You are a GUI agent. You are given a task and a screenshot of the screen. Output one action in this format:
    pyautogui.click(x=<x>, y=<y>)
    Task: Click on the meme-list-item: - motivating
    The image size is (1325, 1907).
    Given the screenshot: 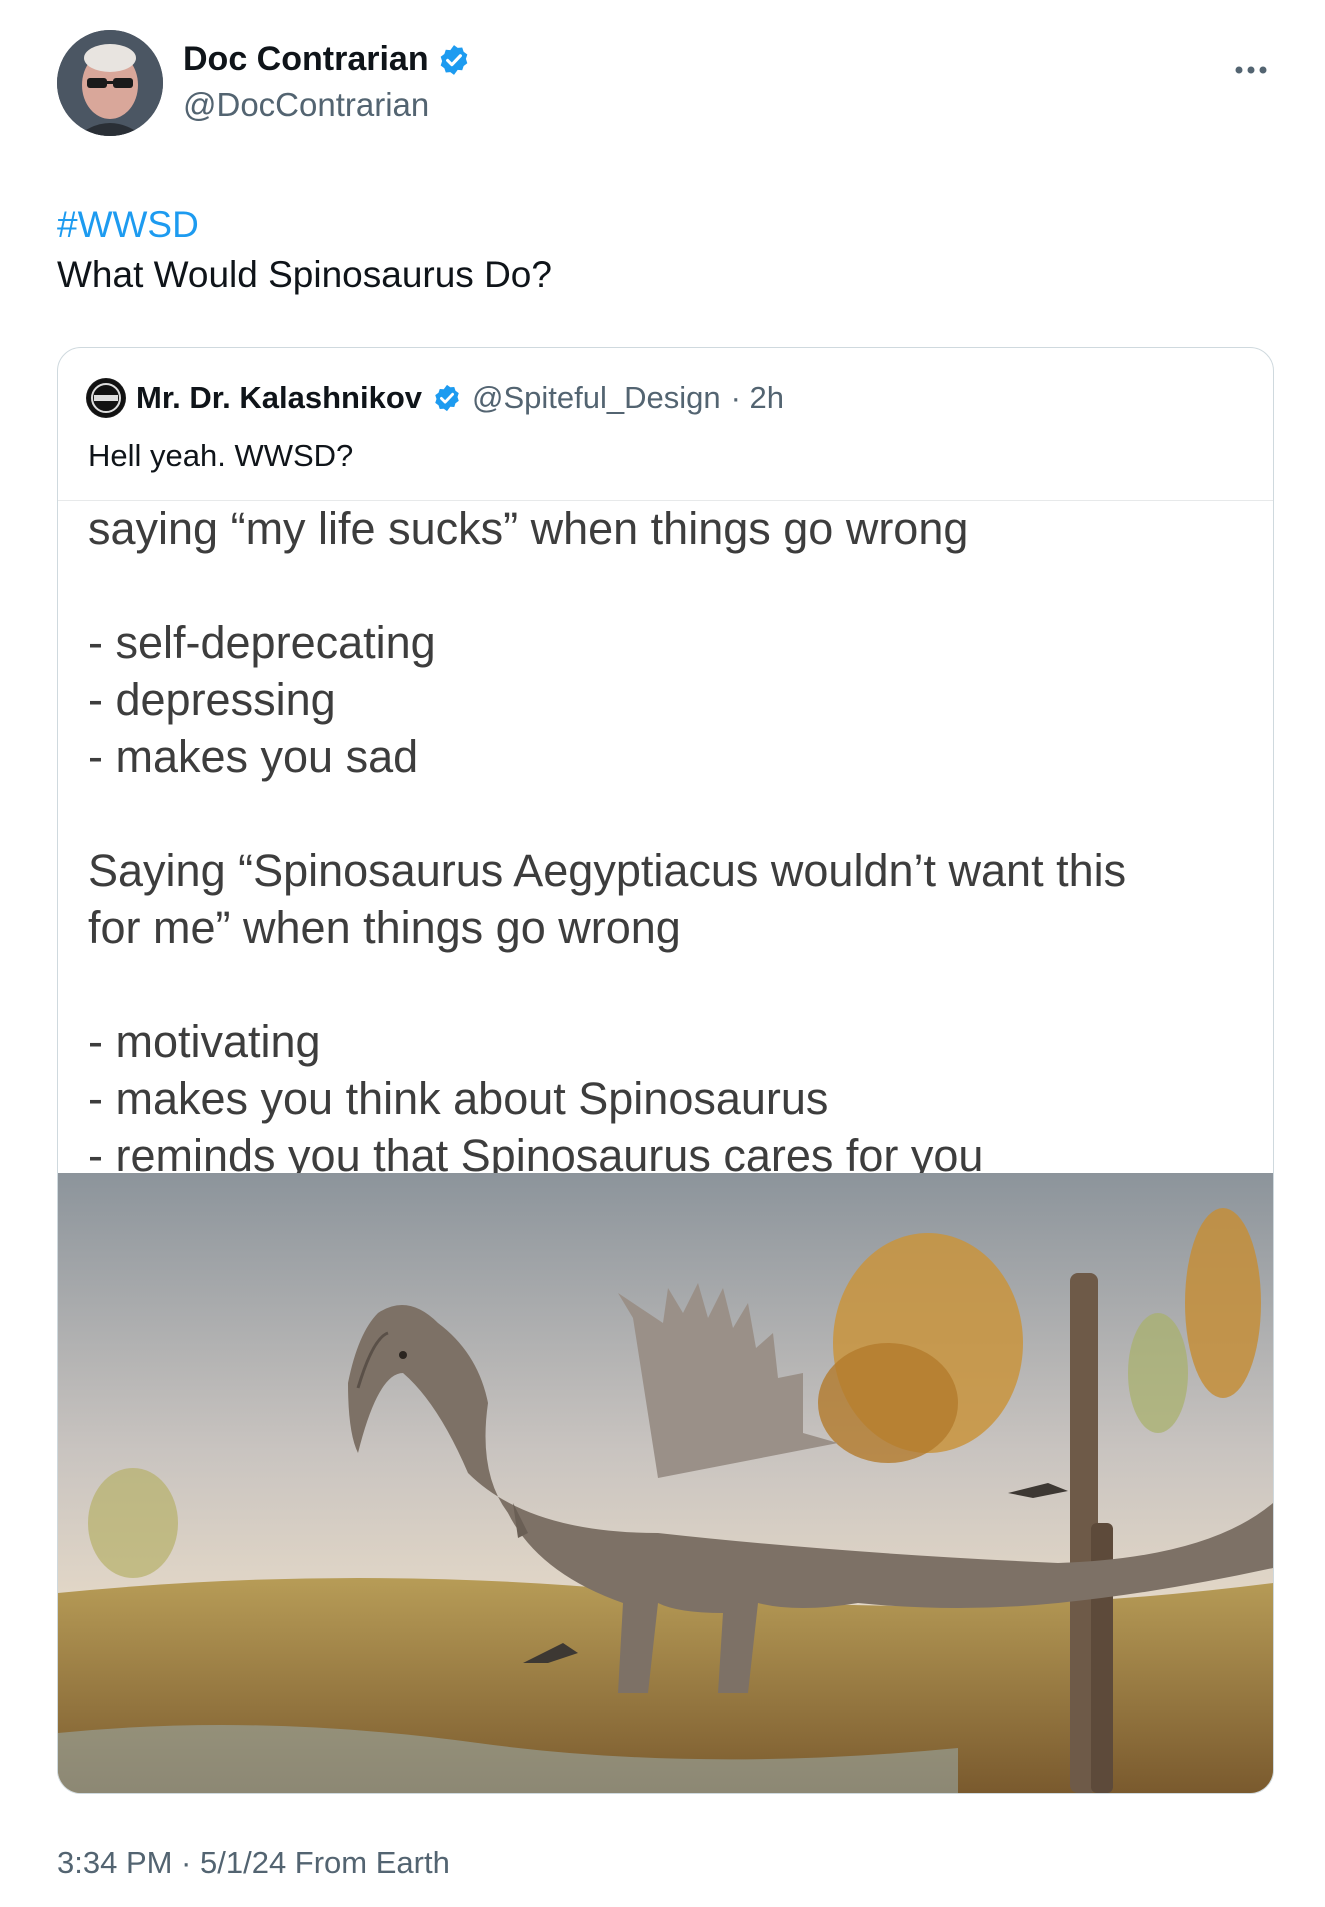 What is the action you would take?
    pyautogui.click(x=204, y=1041)
    